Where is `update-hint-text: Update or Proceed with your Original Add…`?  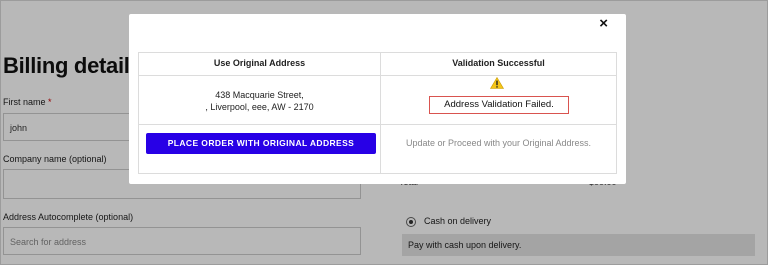 update-hint-text: Update or Proceed with your Original Add… is located at coordinates (498, 143).